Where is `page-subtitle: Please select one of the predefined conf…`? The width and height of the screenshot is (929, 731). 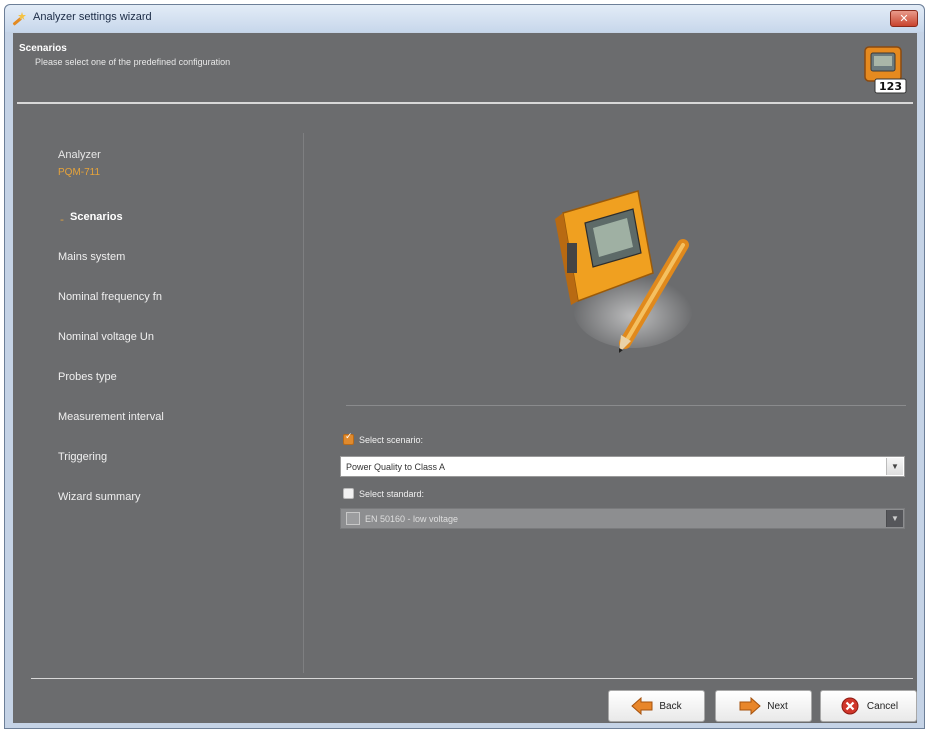
page-subtitle: Please select one of the predefined conf… is located at coordinates (133, 62).